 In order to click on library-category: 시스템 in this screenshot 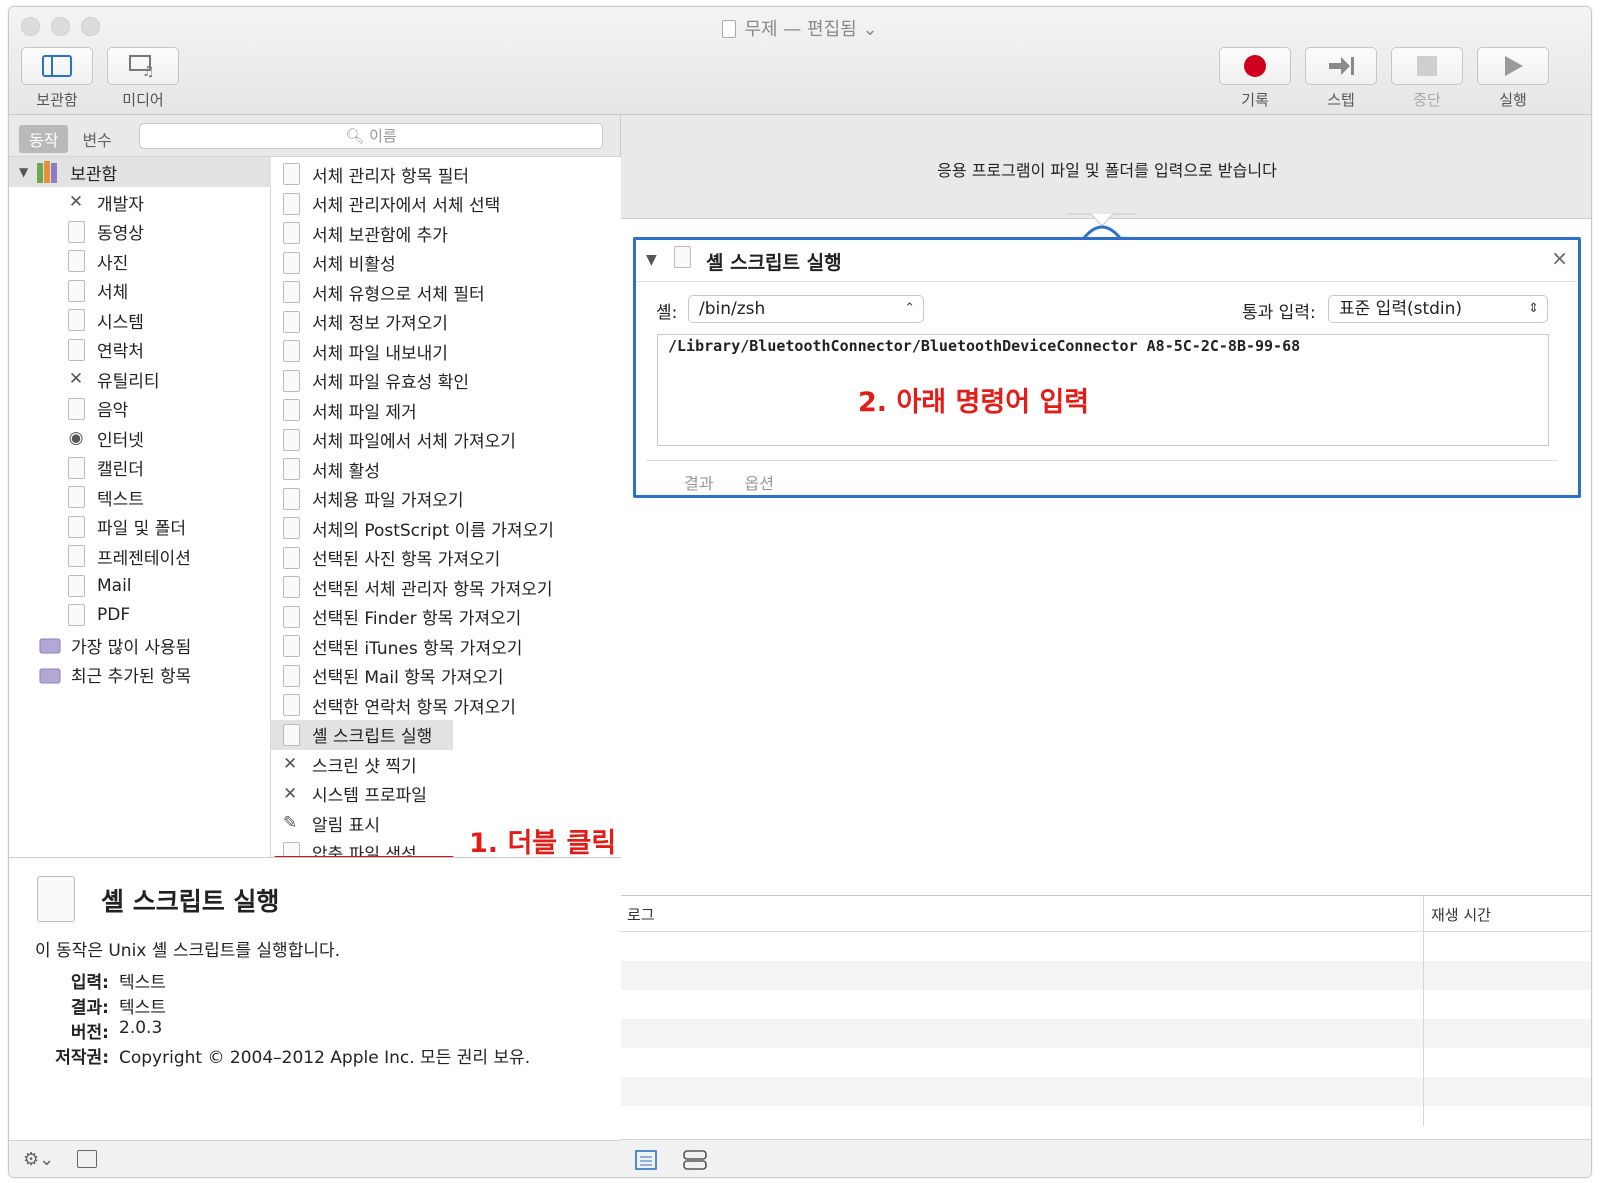, I will do `click(140, 320)`.